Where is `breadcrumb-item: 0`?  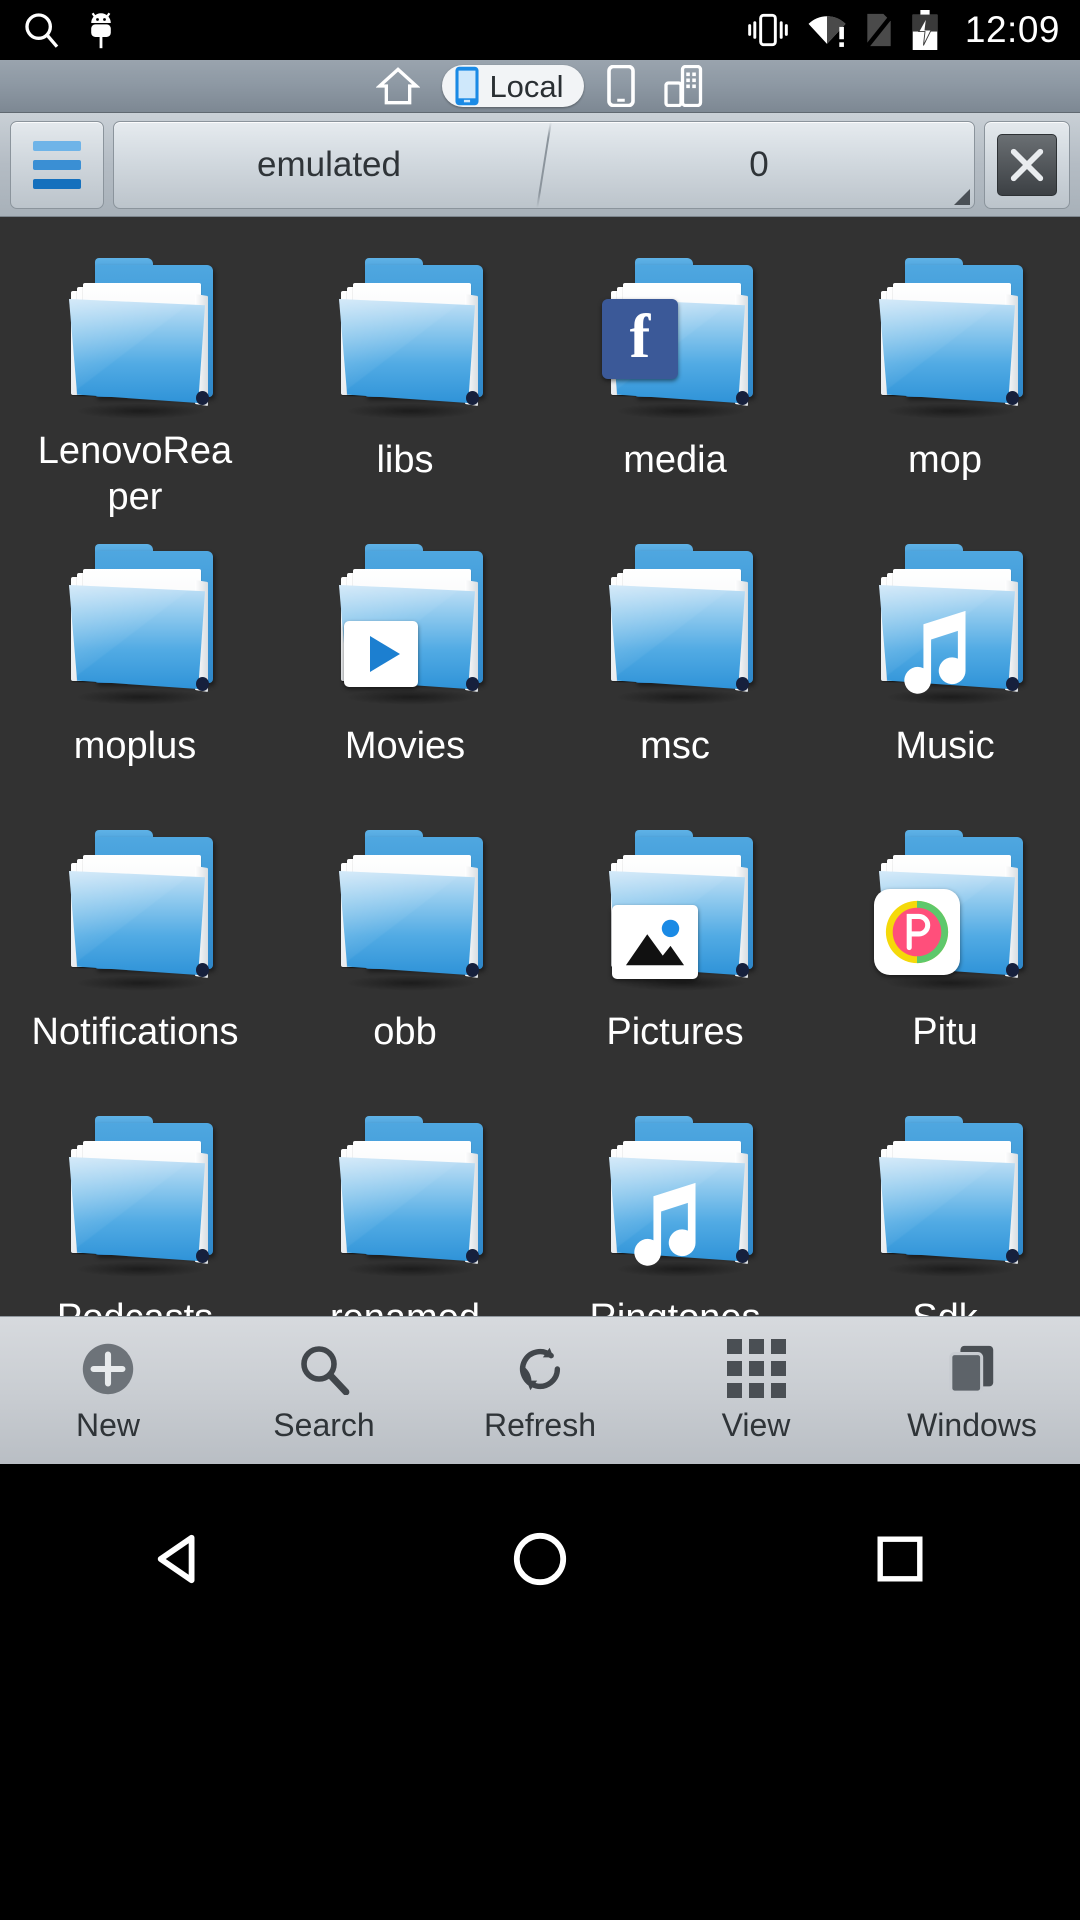
breadcrumb-item: 0 is located at coordinates (759, 165).